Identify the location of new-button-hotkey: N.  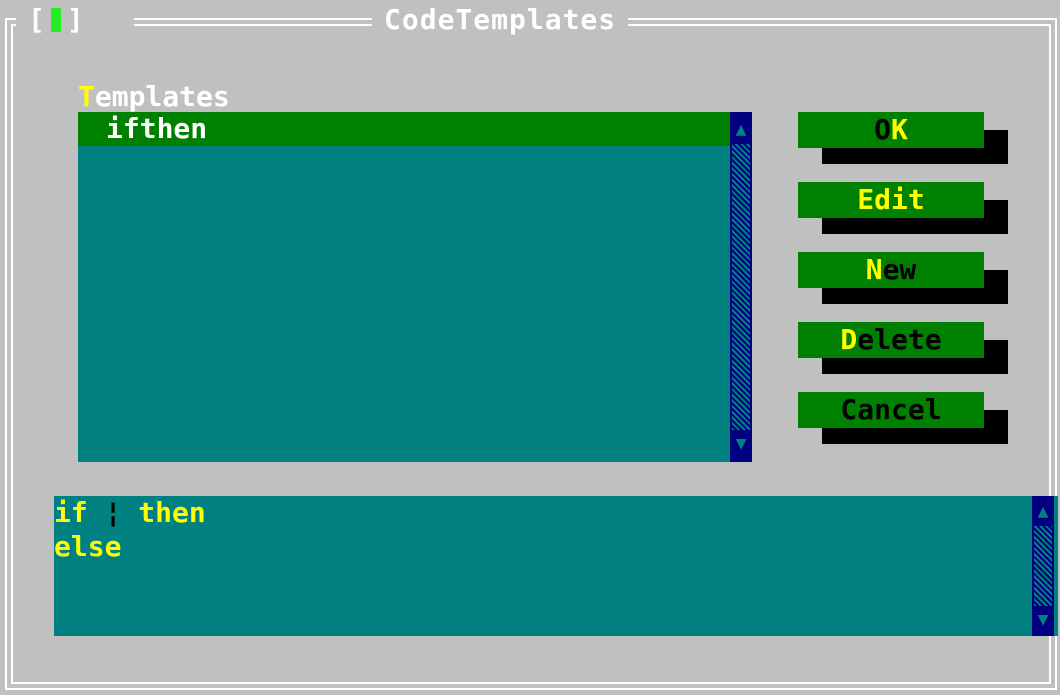
(874, 269).